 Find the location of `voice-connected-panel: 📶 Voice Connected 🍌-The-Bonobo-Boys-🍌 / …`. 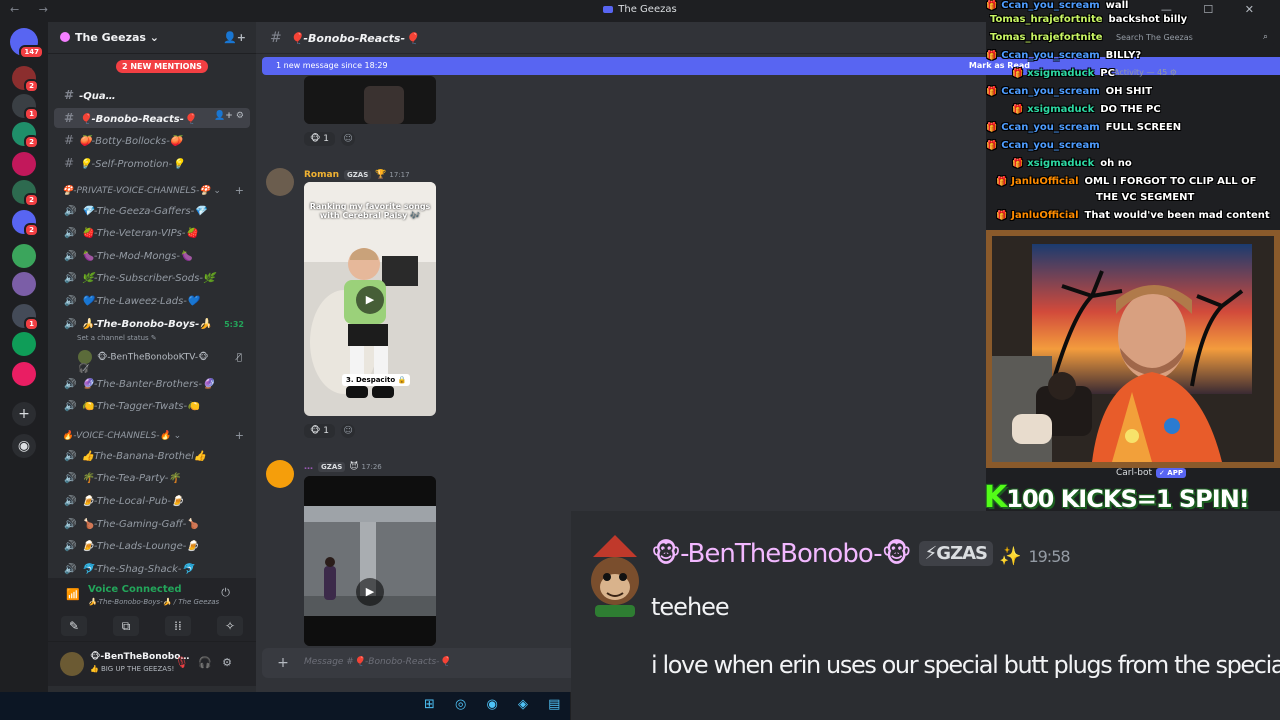

voice-connected-panel: 📶 Voice Connected 🍌-The-Bonobo-Boys-🍌 / … is located at coordinates (152, 610).